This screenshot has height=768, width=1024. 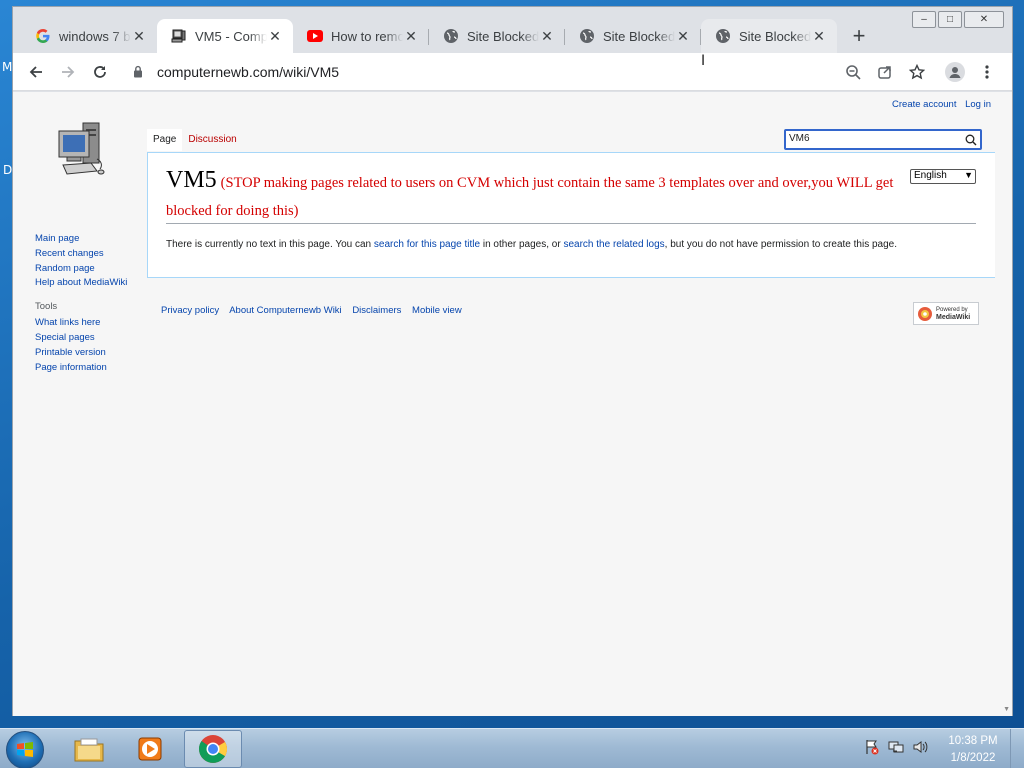 I want to click on browser-toolbar: computernewb.com/wiki/VM5, so click(x=512, y=72).